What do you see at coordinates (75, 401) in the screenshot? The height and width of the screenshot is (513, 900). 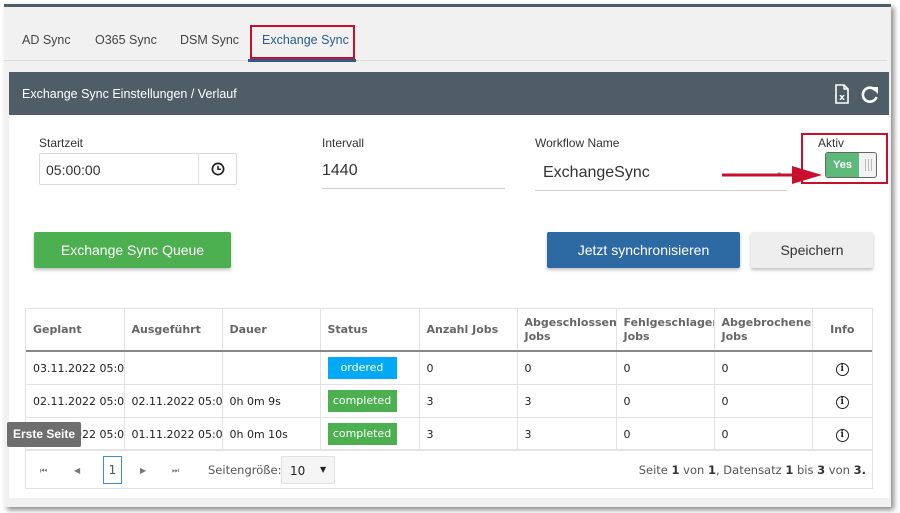 I see `cell-geplant: 02.11.2022 05:00:` at bounding box center [75, 401].